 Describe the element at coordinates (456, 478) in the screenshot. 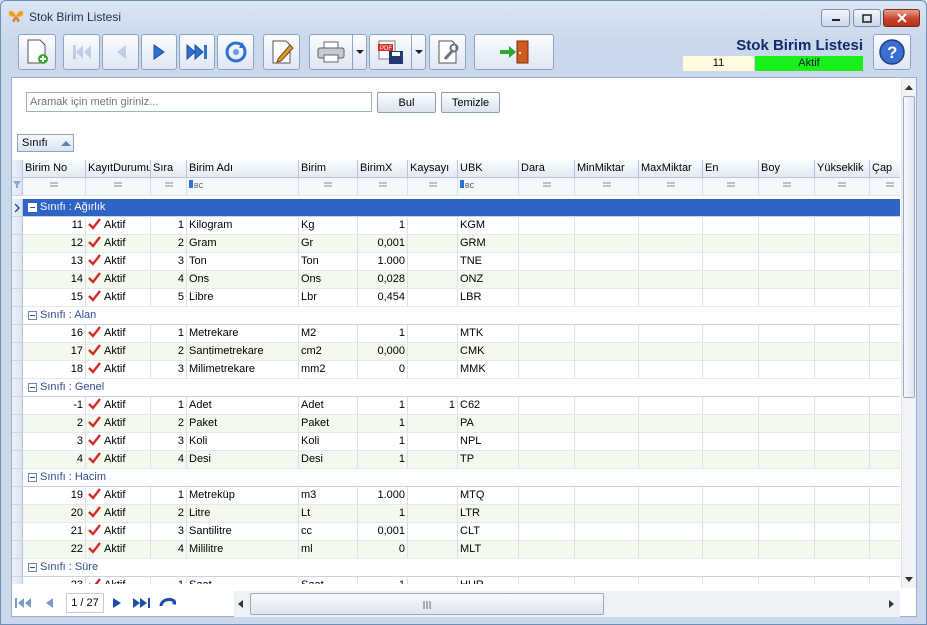

I see `group-row: Sınıfı : Hacim` at that location.